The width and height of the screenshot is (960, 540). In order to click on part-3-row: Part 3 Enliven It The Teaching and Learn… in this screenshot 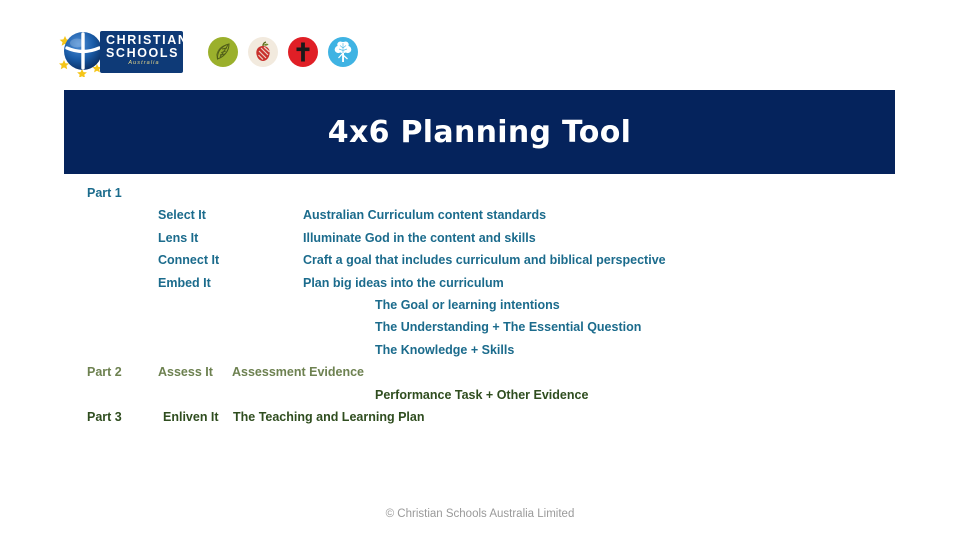, I will do `click(480, 421)`.